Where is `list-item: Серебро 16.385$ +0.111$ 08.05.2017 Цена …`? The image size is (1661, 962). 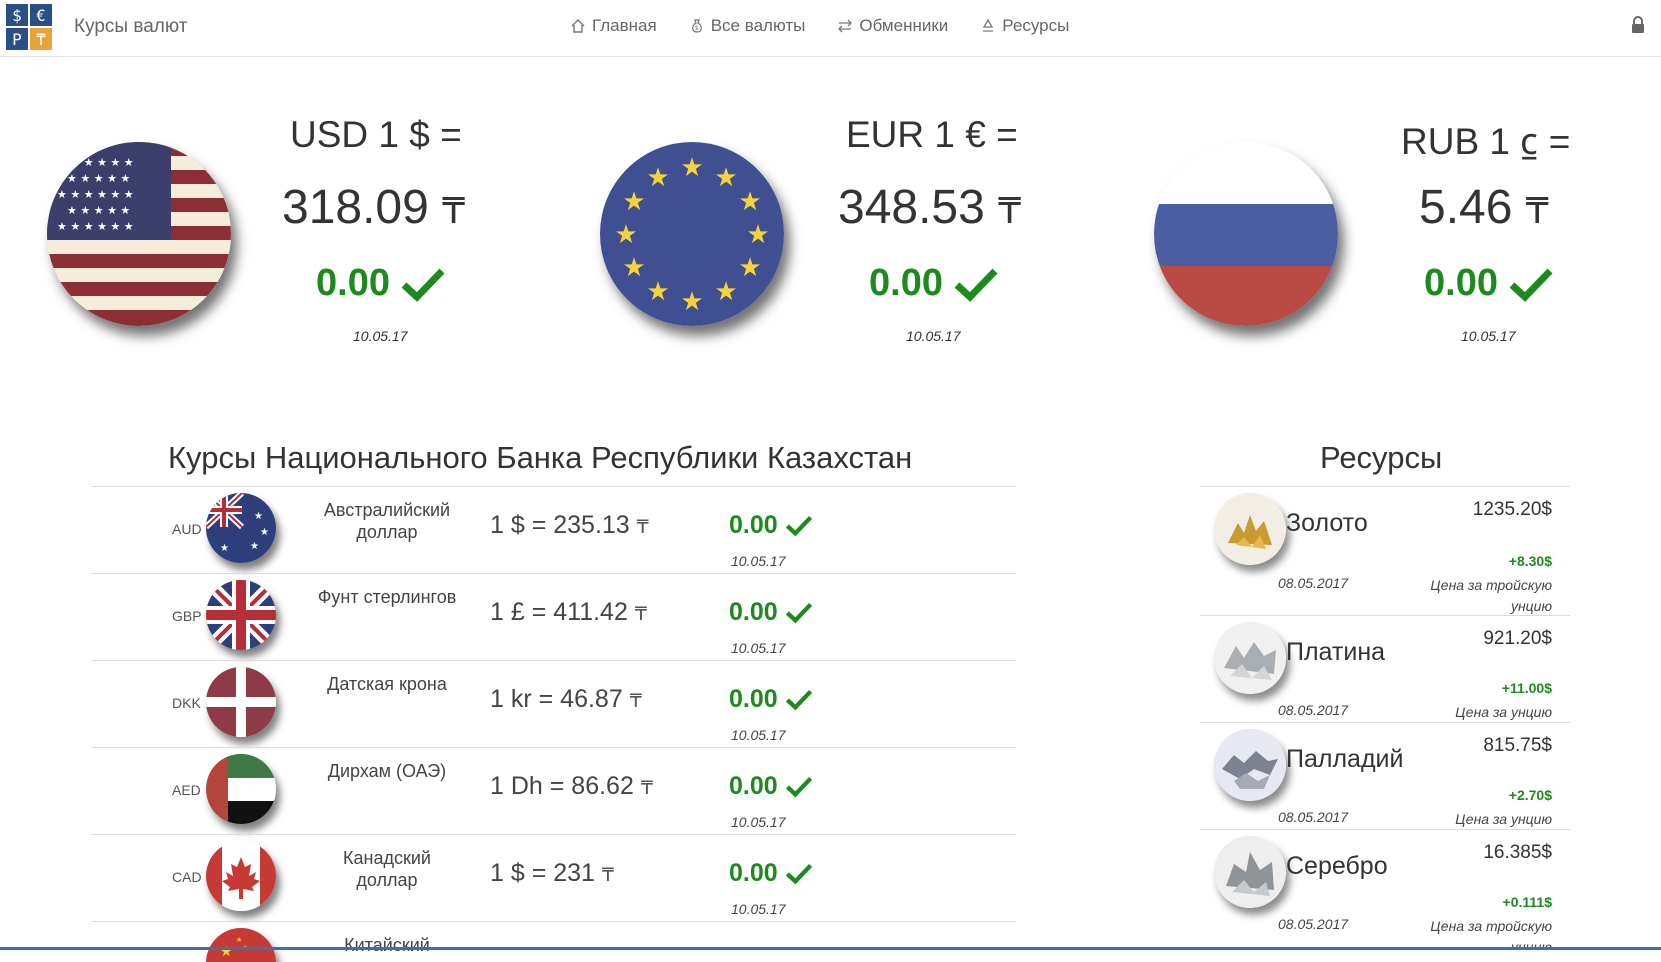
list-item: Серебро 16.385$ +0.111$ 08.05.2017 Цена … is located at coordinates (1385, 889).